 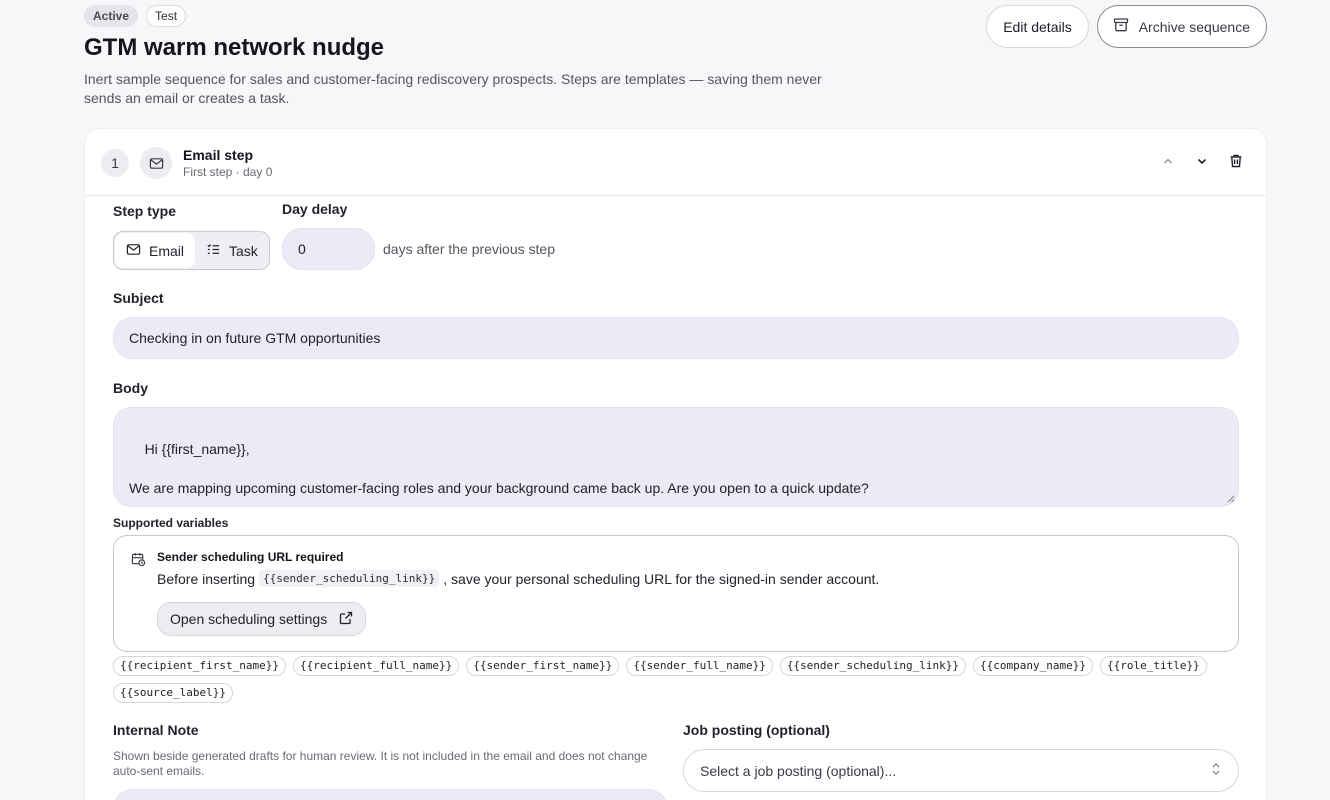 I want to click on subject-input: Checking in on future GTM opportunities, so click(x=676, y=338).